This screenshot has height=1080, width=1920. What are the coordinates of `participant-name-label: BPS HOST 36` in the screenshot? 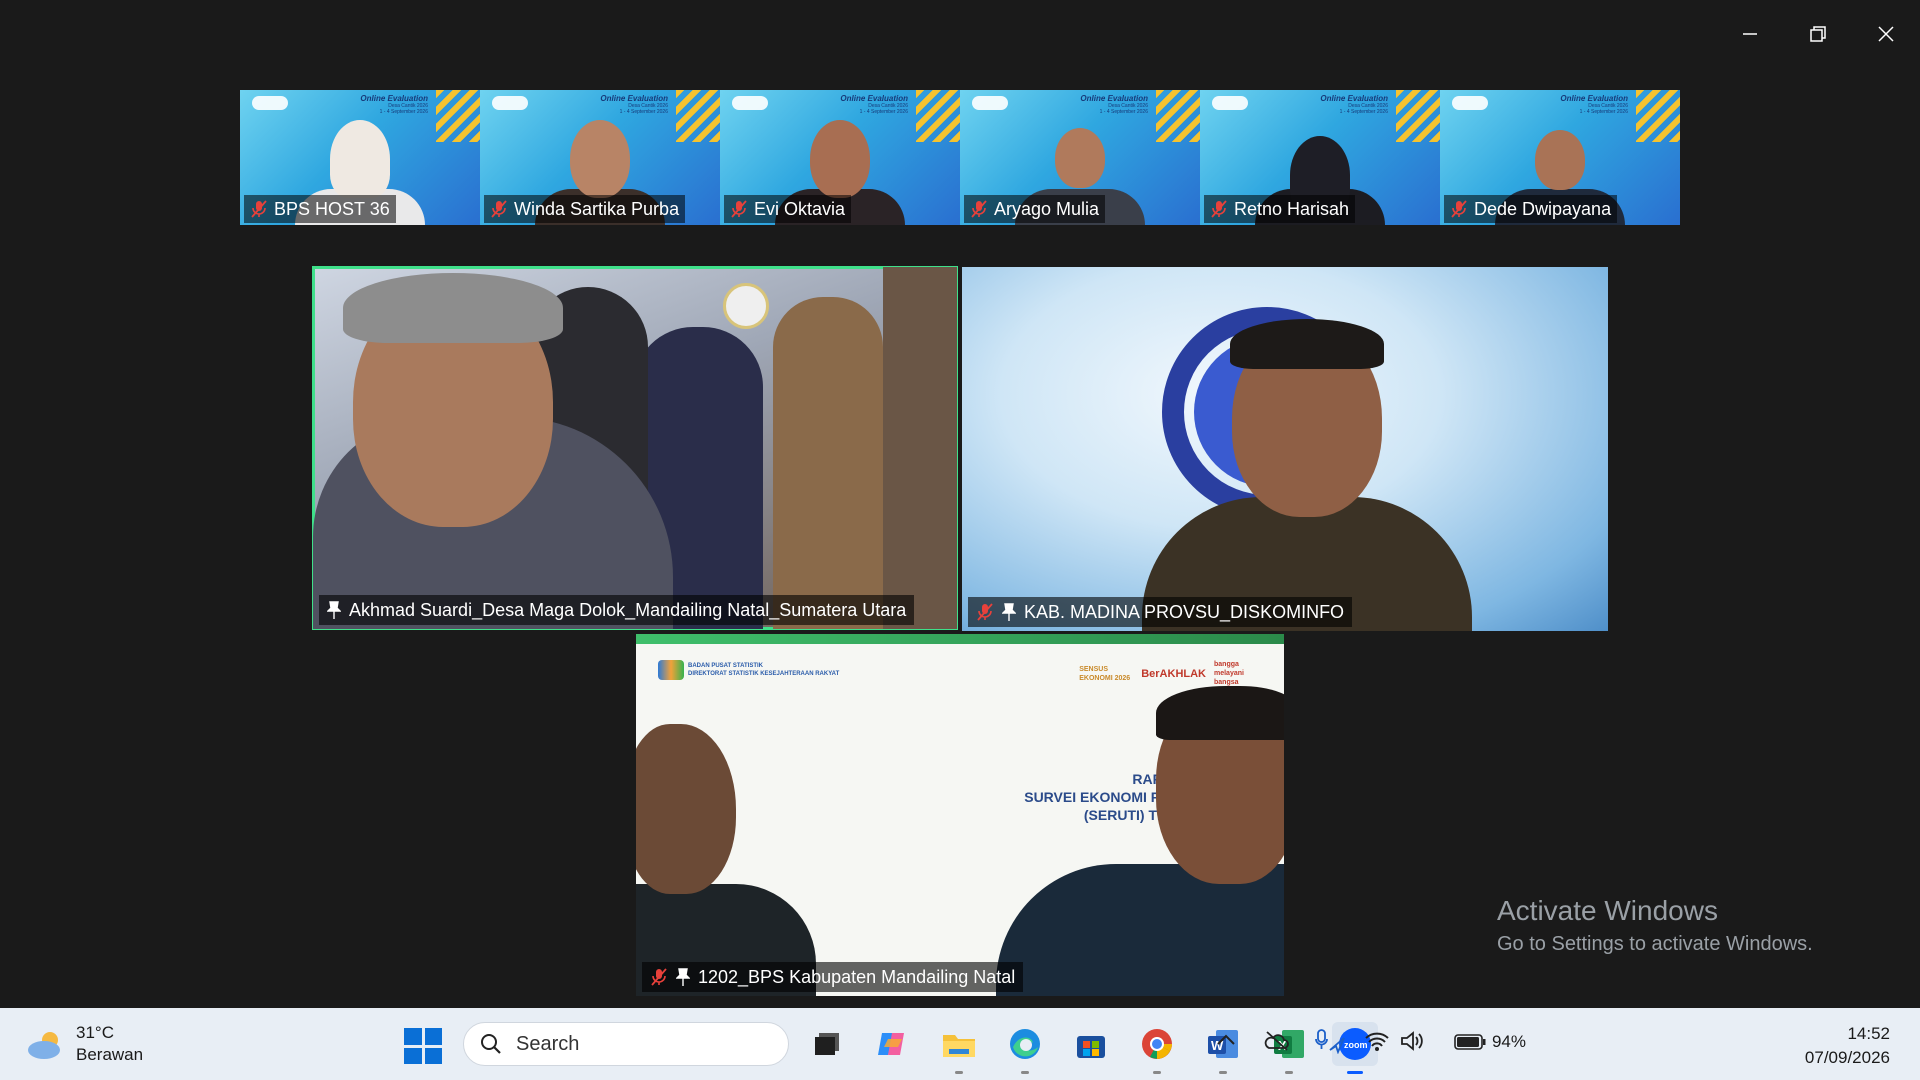 It's located at (320, 209).